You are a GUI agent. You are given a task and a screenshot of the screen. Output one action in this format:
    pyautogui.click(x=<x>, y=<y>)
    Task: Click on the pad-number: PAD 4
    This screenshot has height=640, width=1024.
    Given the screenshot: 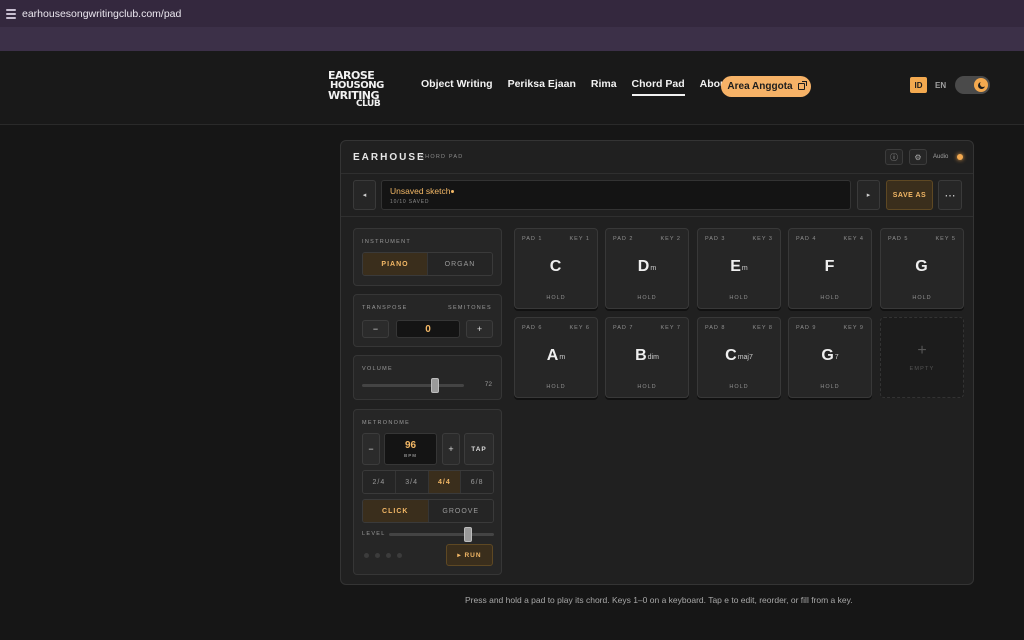 What is the action you would take?
    pyautogui.click(x=806, y=239)
    